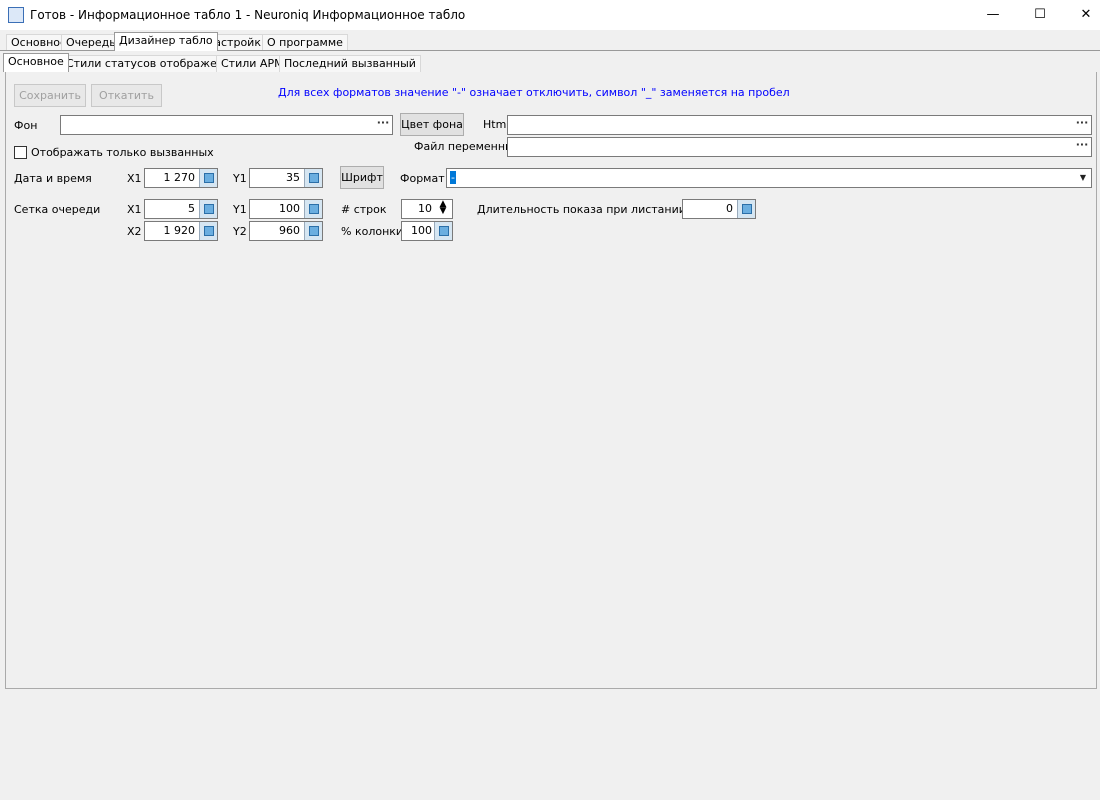  What do you see at coordinates (240, 178) in the screenshot?
I see `datetime-y1-label: Y1` at bounding box center [240, 178].